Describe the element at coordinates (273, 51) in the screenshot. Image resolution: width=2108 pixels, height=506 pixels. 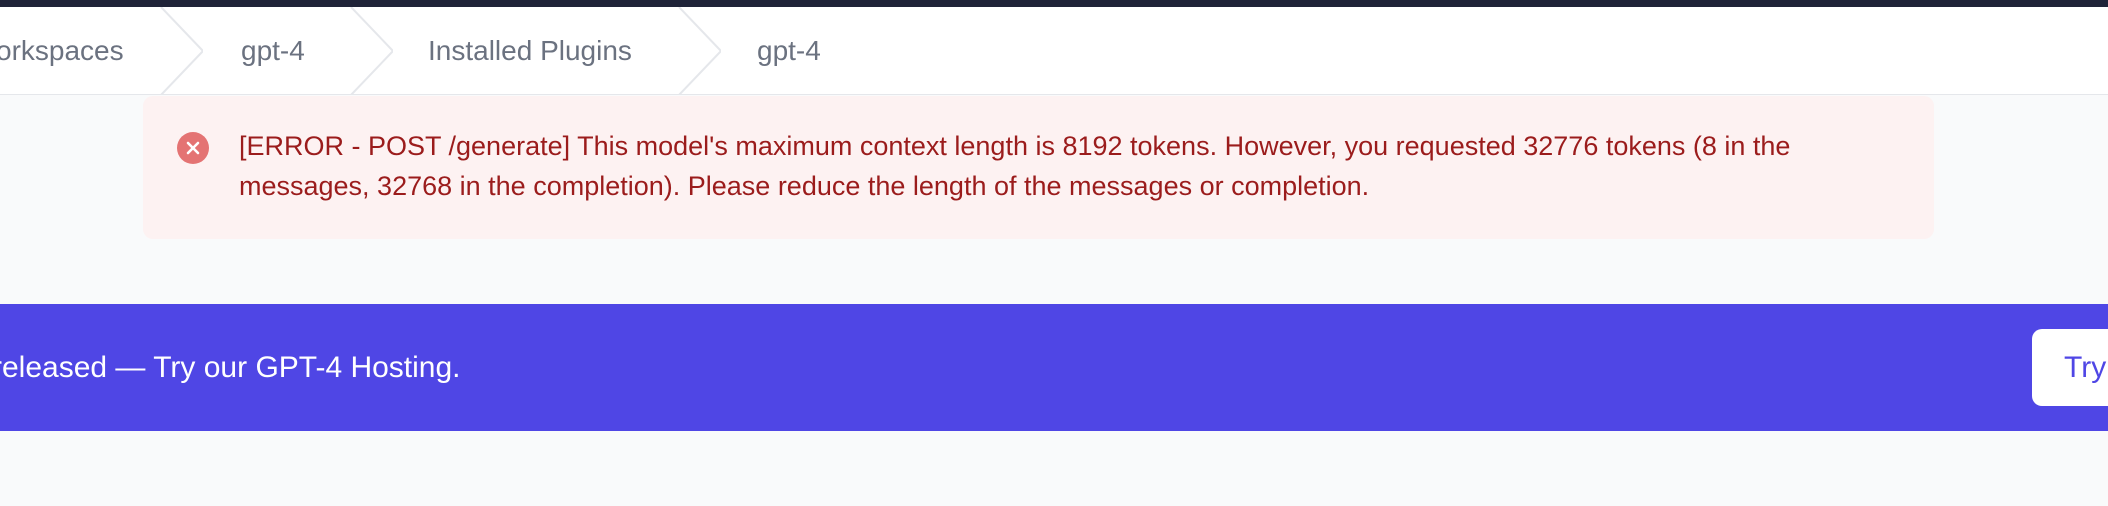
I see `breadcrumb-item-gpt-4-workspace: gpt-4` at that location.